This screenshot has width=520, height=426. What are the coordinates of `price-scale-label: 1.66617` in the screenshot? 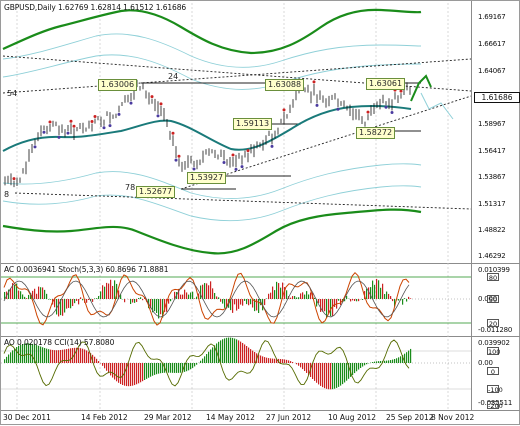 It's located at (492, 44).